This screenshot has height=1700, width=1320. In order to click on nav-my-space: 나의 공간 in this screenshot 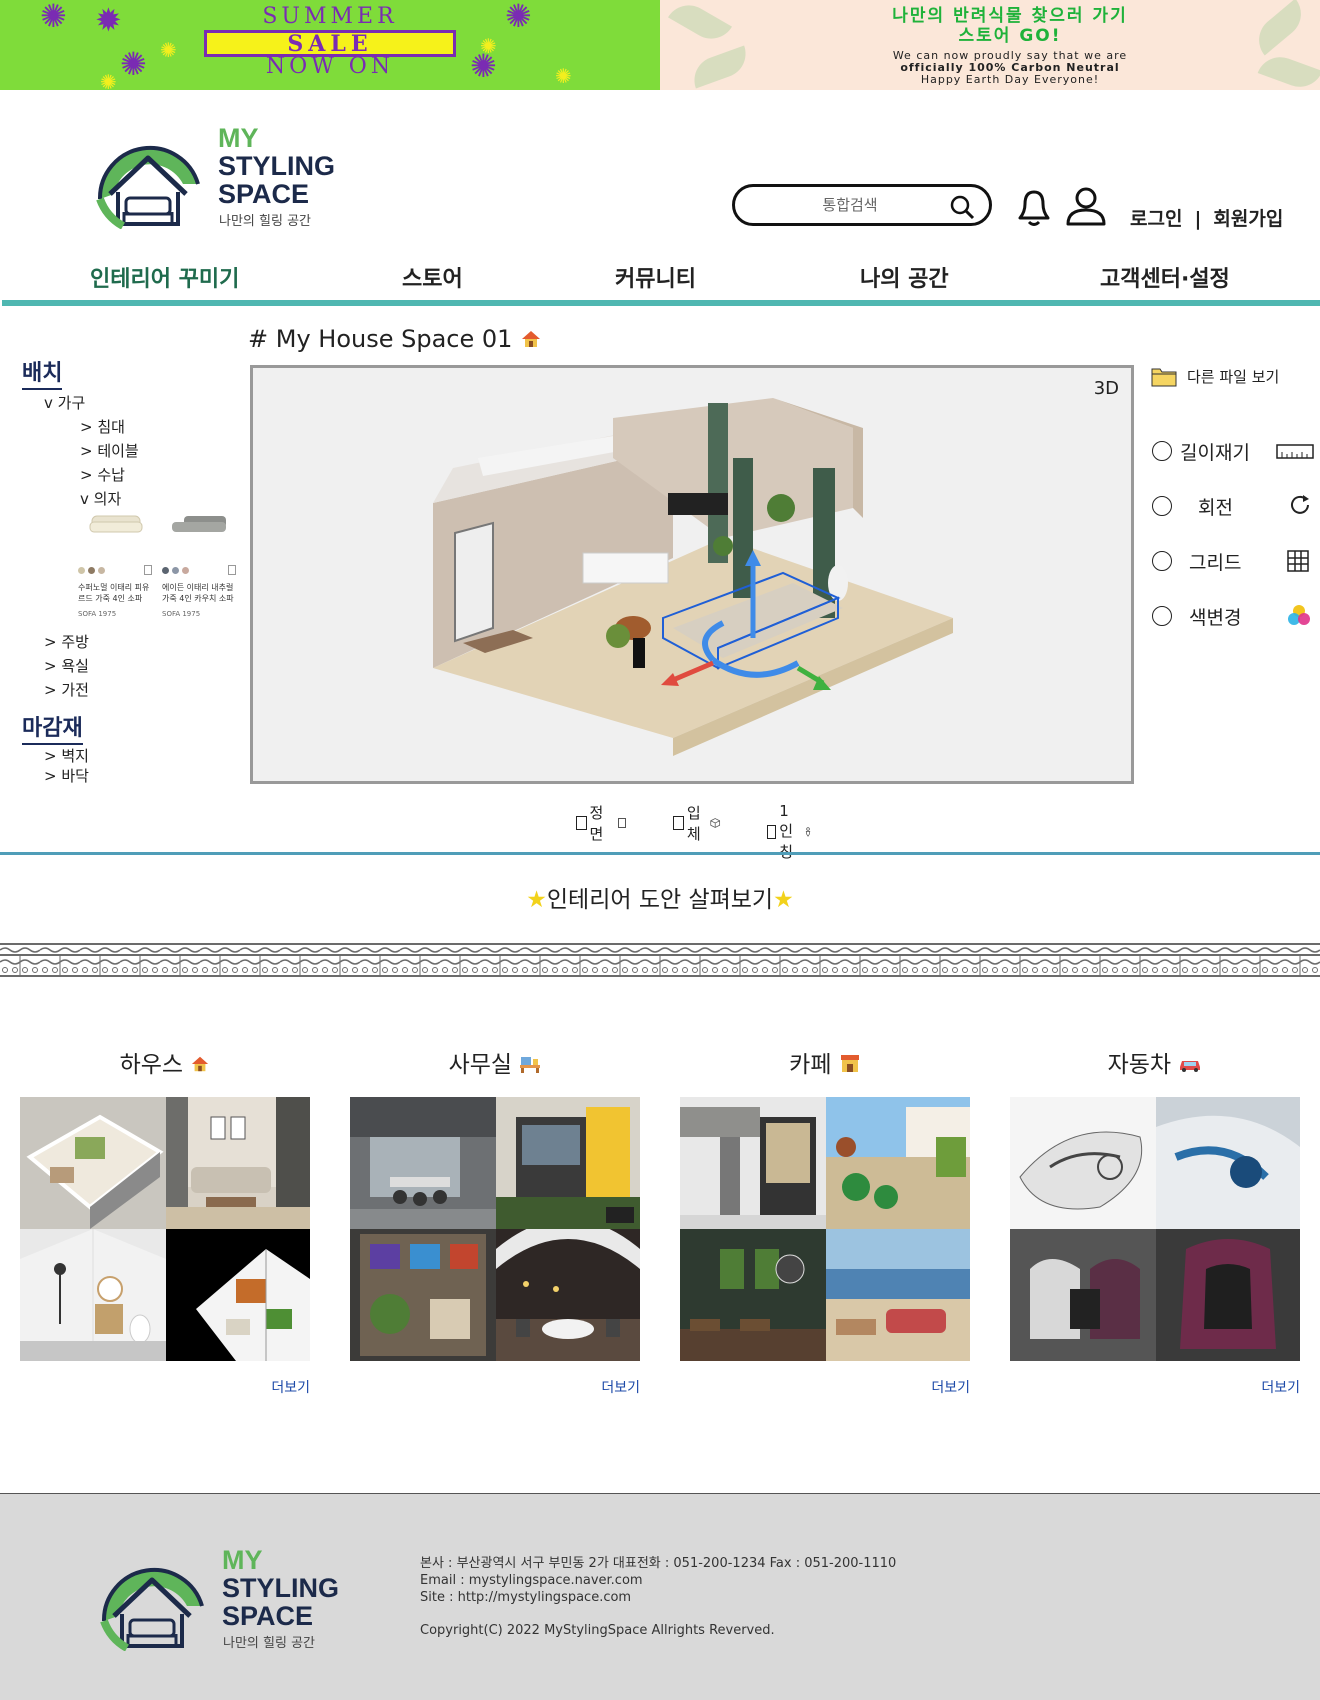, I will do `click(904, 277)`.